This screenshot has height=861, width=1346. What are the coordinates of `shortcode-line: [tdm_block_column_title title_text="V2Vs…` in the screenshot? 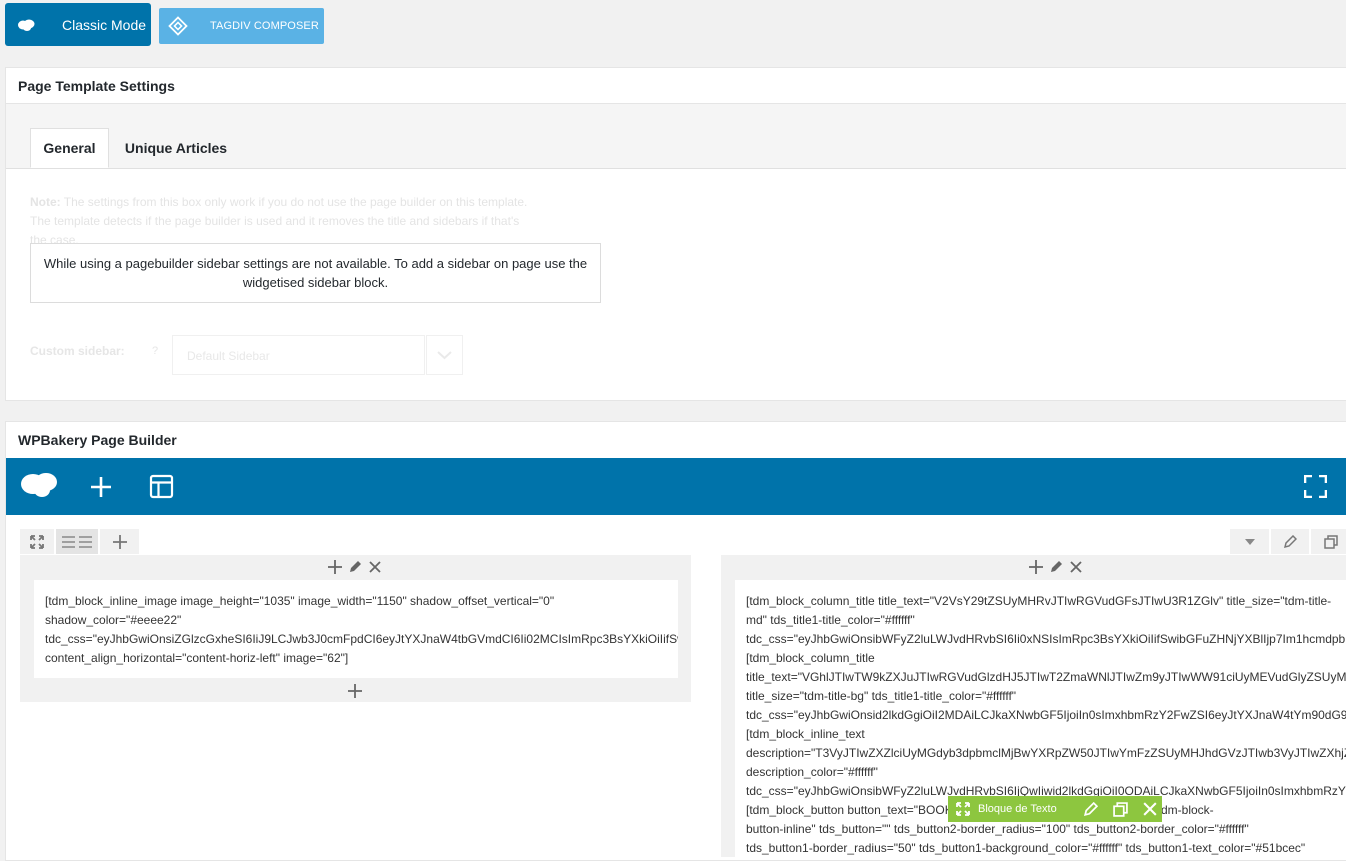 It's located at (1039, 601).